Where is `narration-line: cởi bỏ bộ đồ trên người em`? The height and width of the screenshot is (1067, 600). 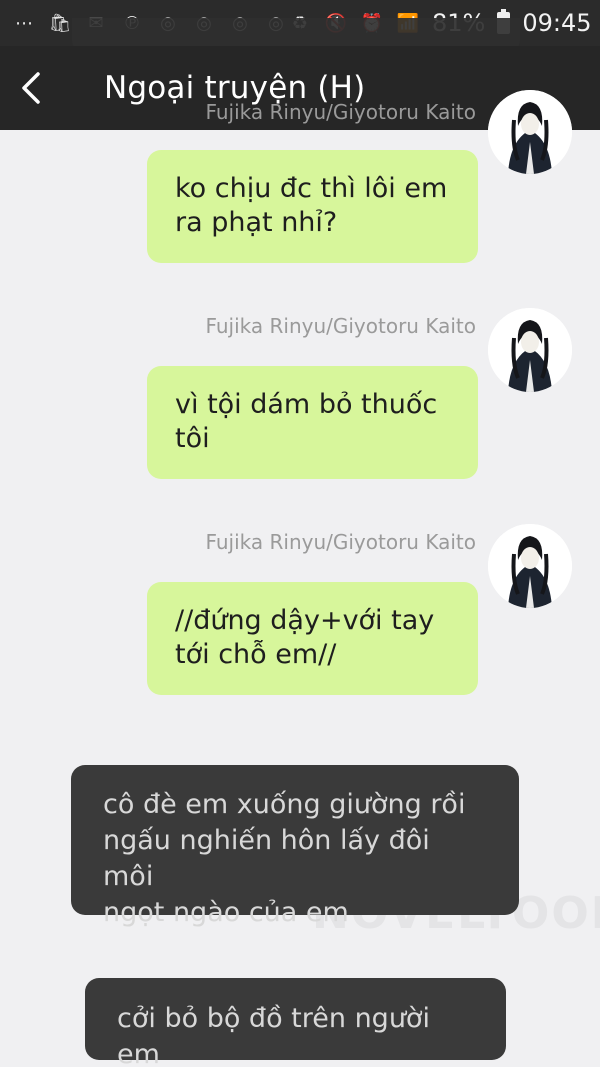
narration-line: cởi bỏ bộ đồ trên người em is located at coordinates (273, 1035).